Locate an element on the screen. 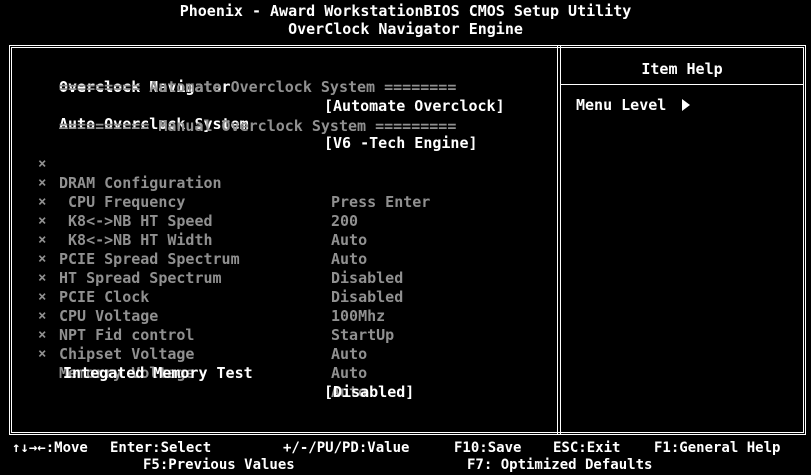 The height and width of the screenshot is (475, 811). footer-exit: ESC:Exit is located at coordinates (587, 448).